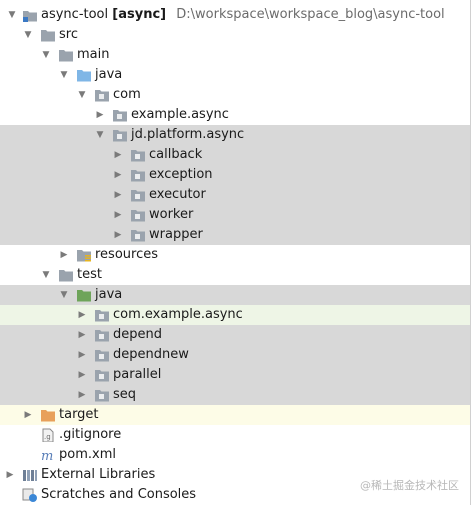  What do you see at coordinates (235, 255) in the screenshot?
I see `tree-item-resources: ▶ resources` at bounding box center [235, 255].